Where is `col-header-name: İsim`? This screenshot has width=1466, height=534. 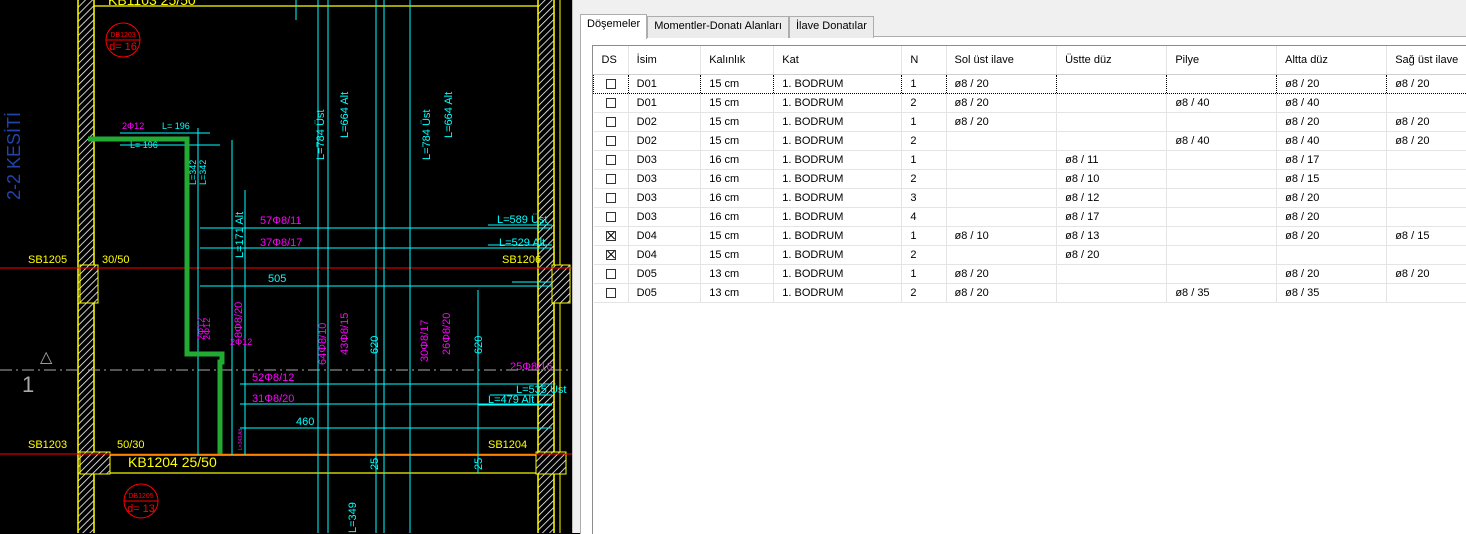 col-header-name: İsim is located at coordinates (664, 60).